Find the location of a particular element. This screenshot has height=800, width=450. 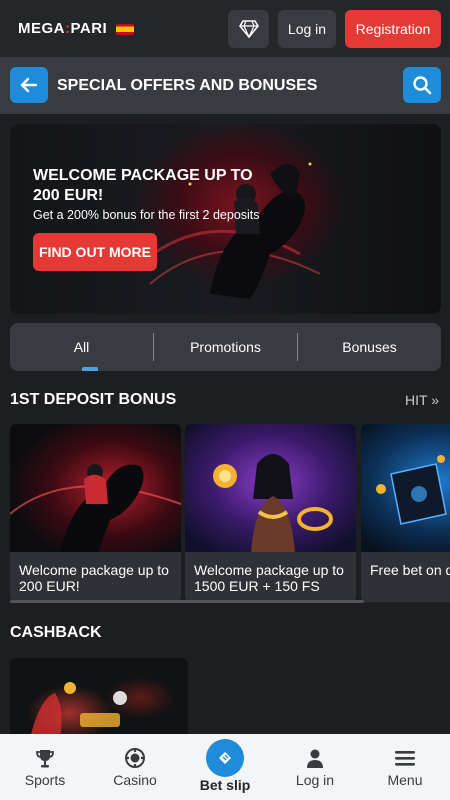

promo-card: Welcome package up to 1500 EUR + 150 FS is located at coordinates (270, 513).